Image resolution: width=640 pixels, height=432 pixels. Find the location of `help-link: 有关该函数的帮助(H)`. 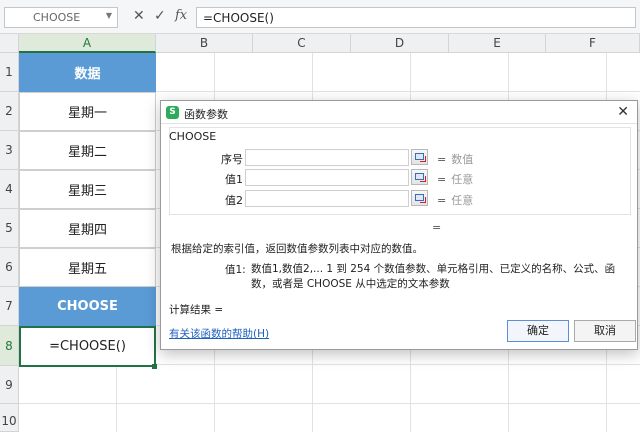

help-link: 有关该函数的帮助(H) is located at coordinates (219, 333).